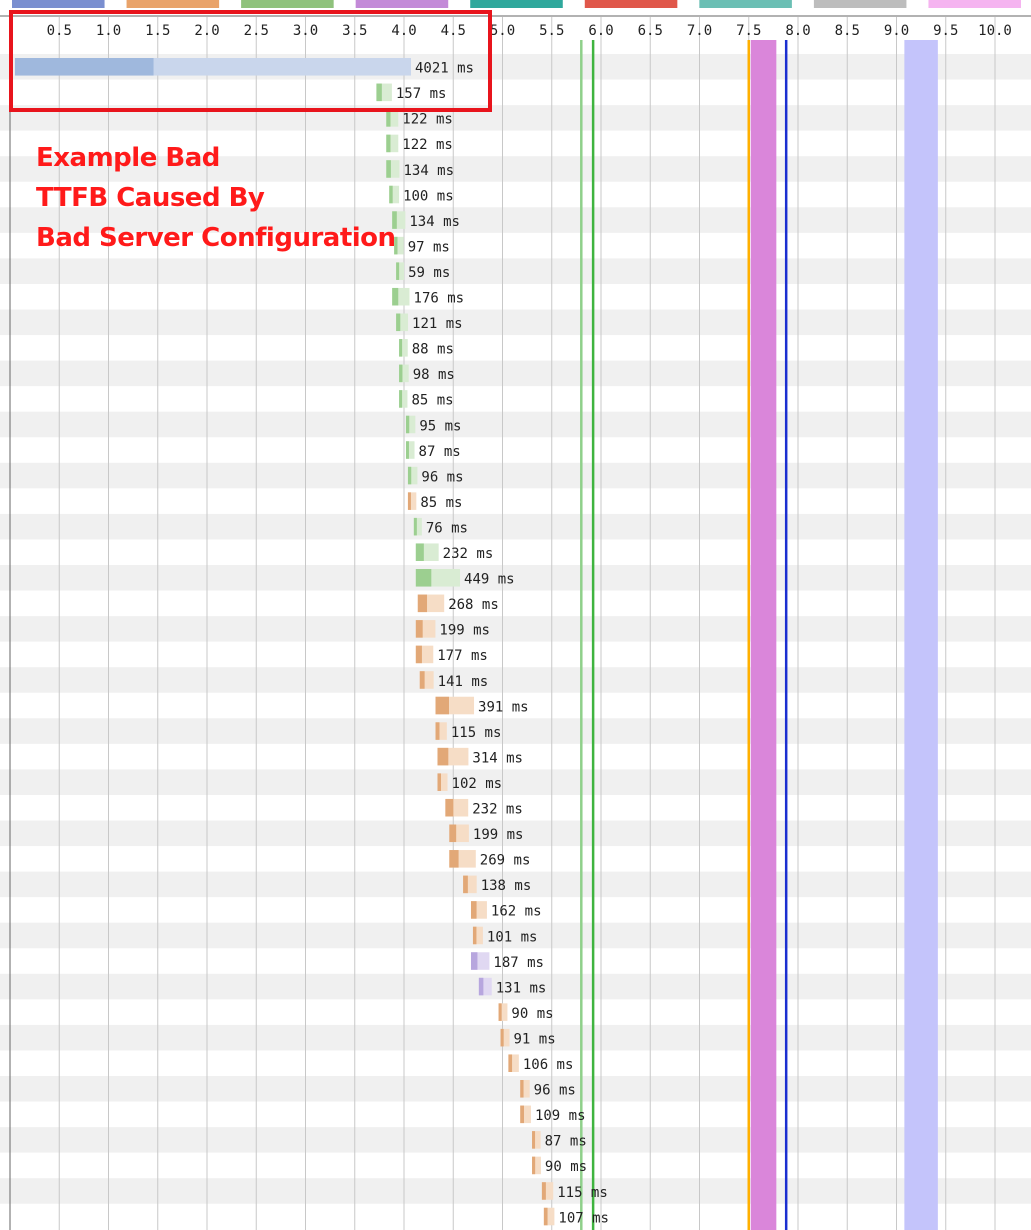  Describe the element at coordinates (250, 61) in the screenshot. I see `highlight-box` at that location.